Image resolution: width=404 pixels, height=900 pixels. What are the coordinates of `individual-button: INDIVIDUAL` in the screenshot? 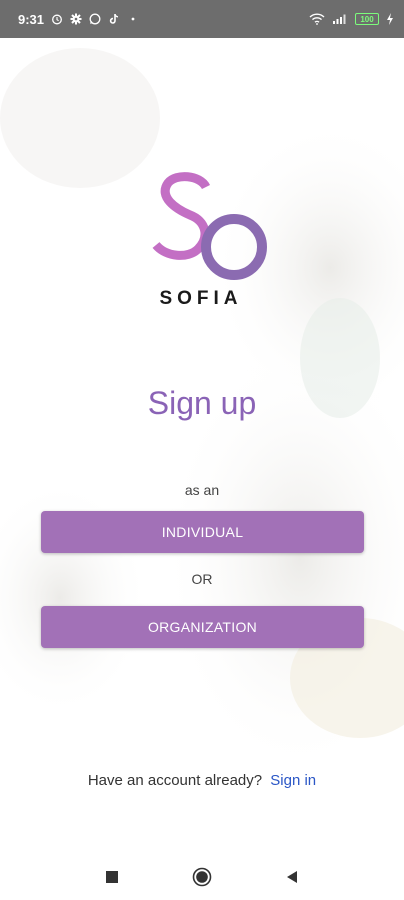 It's located at (202, 532).